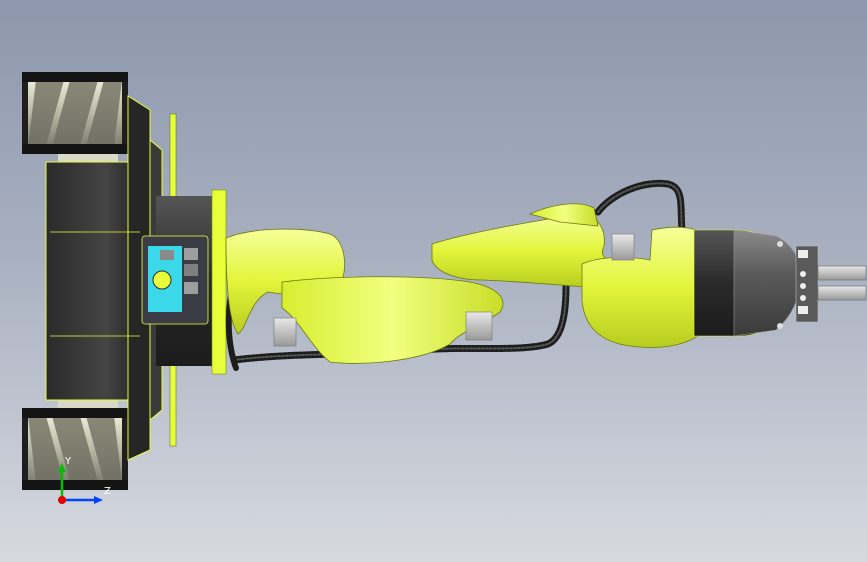 The width and height of the screenshot is (867, 562). What do you see at coordinates (107, 491) in the screenshot?
I see `z-axis-label: Z` at bounding box center [107, 491].